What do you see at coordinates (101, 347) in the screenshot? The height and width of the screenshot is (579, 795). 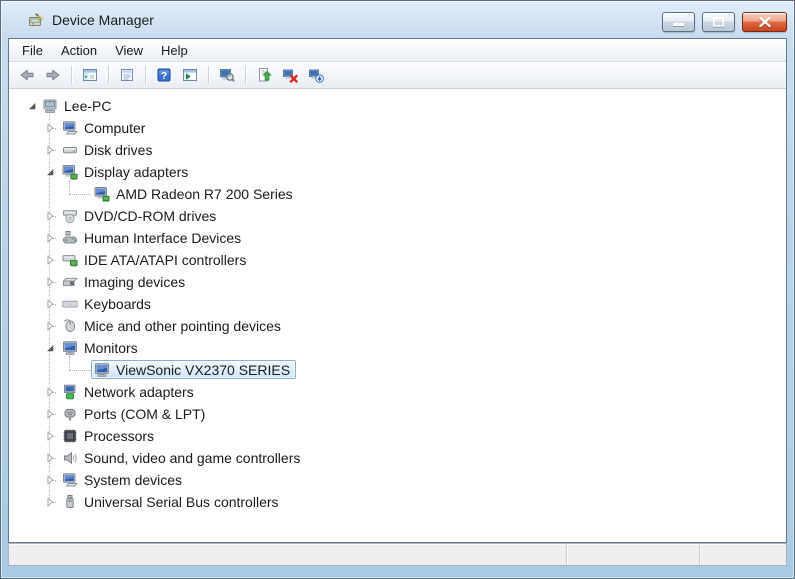 I see `tree-item-content: Monitors` at bounding box center [101, 347].